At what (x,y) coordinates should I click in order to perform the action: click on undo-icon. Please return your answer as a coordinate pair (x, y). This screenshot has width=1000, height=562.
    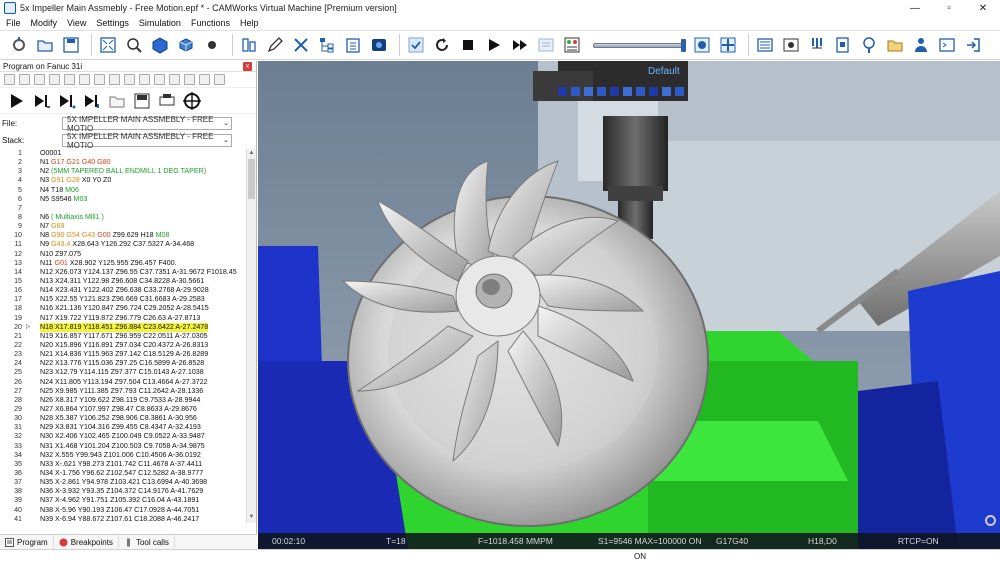
    Looking at the image, I should click on (114, 79).